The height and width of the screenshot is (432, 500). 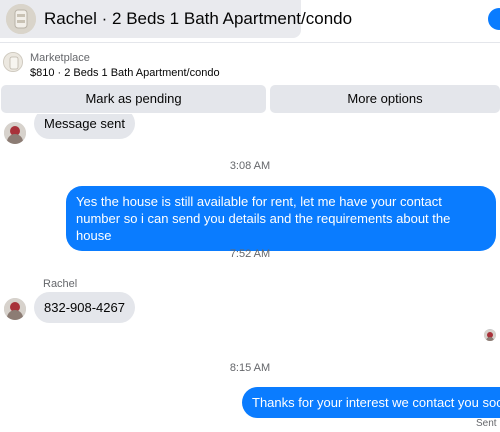 What do you see at coordinates (60, 284) in the screenshot?
I see `sender-name: Rachel` at bounding box center [60, 284].